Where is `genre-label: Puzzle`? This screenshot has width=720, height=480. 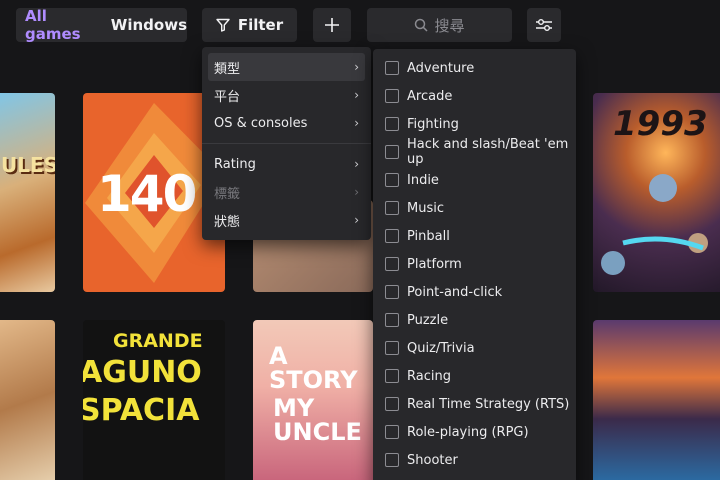 genre-label: Puzzle is located at coordinates (428, 320).